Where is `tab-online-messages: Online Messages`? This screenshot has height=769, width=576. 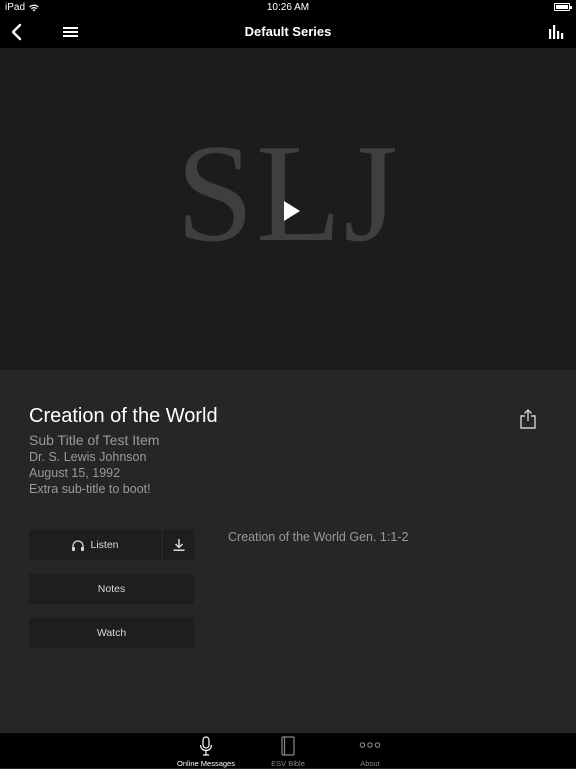
tab-online-messages: Online Messages is located at coordinates (206, 752).